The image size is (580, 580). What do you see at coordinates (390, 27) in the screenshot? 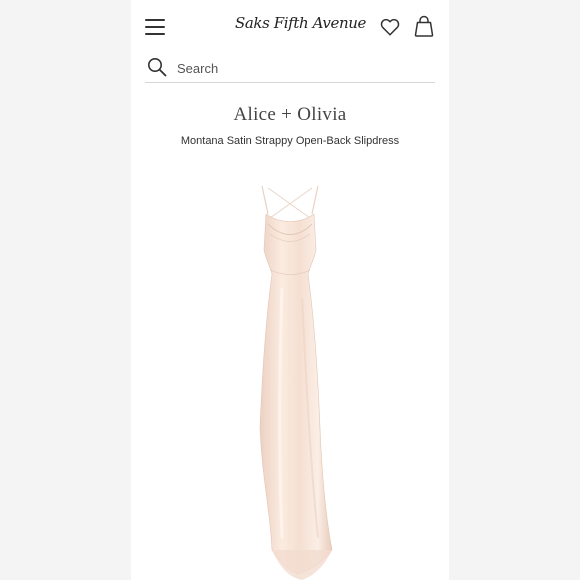
I see `heart-icon` at bounding box center [390, 27].